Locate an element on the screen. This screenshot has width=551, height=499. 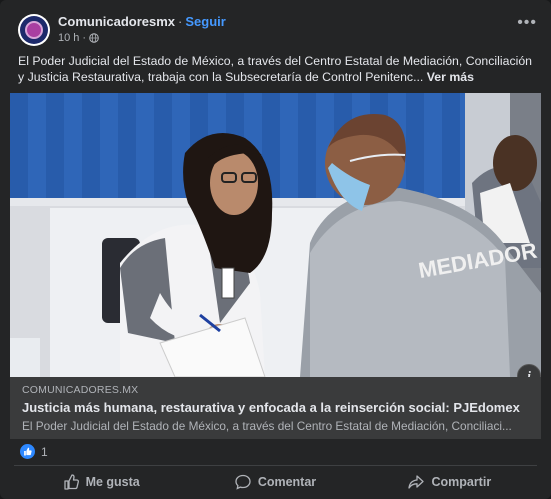
follow-button: Seguir is located at coordinates (205, 21).